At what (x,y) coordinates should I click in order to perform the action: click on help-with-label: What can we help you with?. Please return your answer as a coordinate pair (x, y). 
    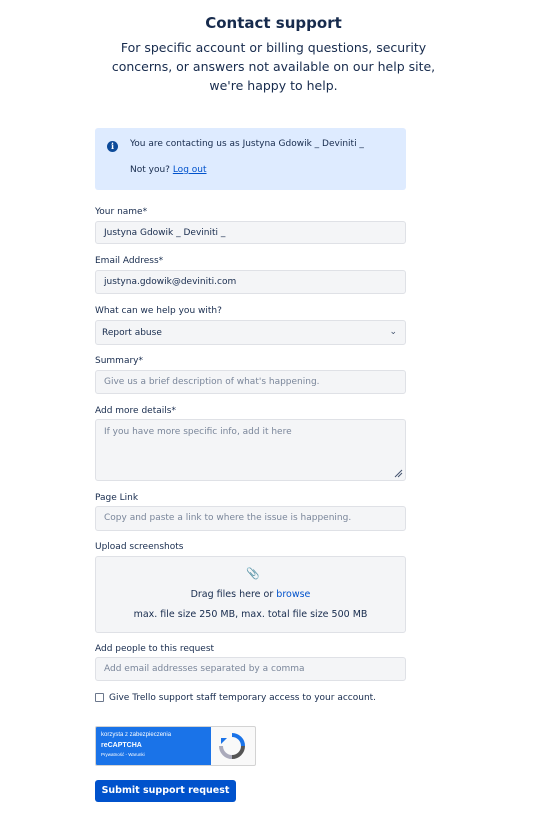
    Looking at the image, I should click on (158, 311).